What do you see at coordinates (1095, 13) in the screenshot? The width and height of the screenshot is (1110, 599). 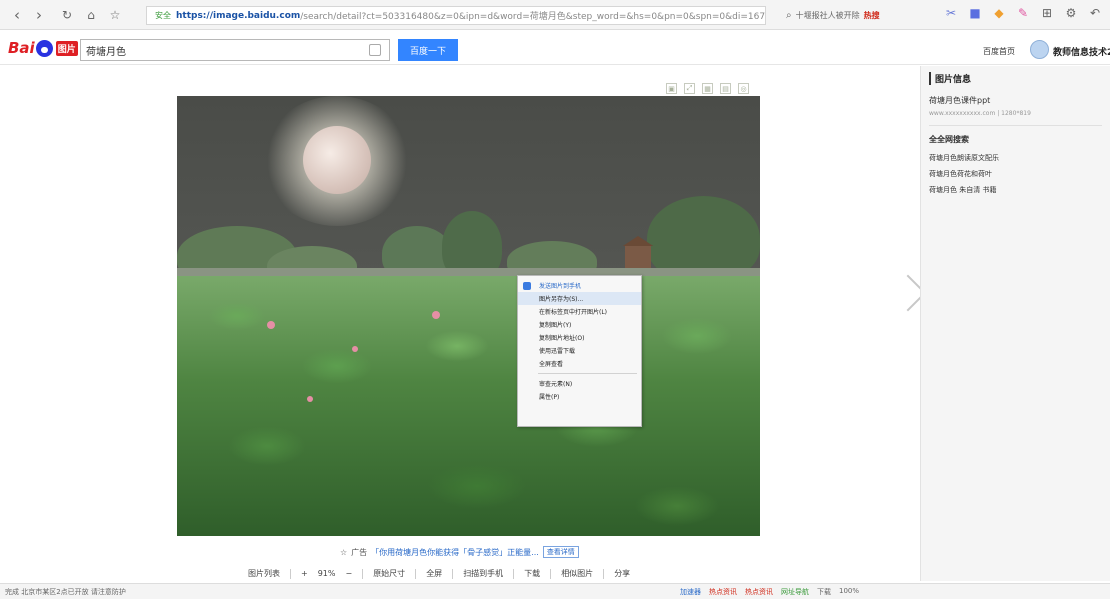 I see `undo-icon: ↶` at bounding box center [1095, 13].